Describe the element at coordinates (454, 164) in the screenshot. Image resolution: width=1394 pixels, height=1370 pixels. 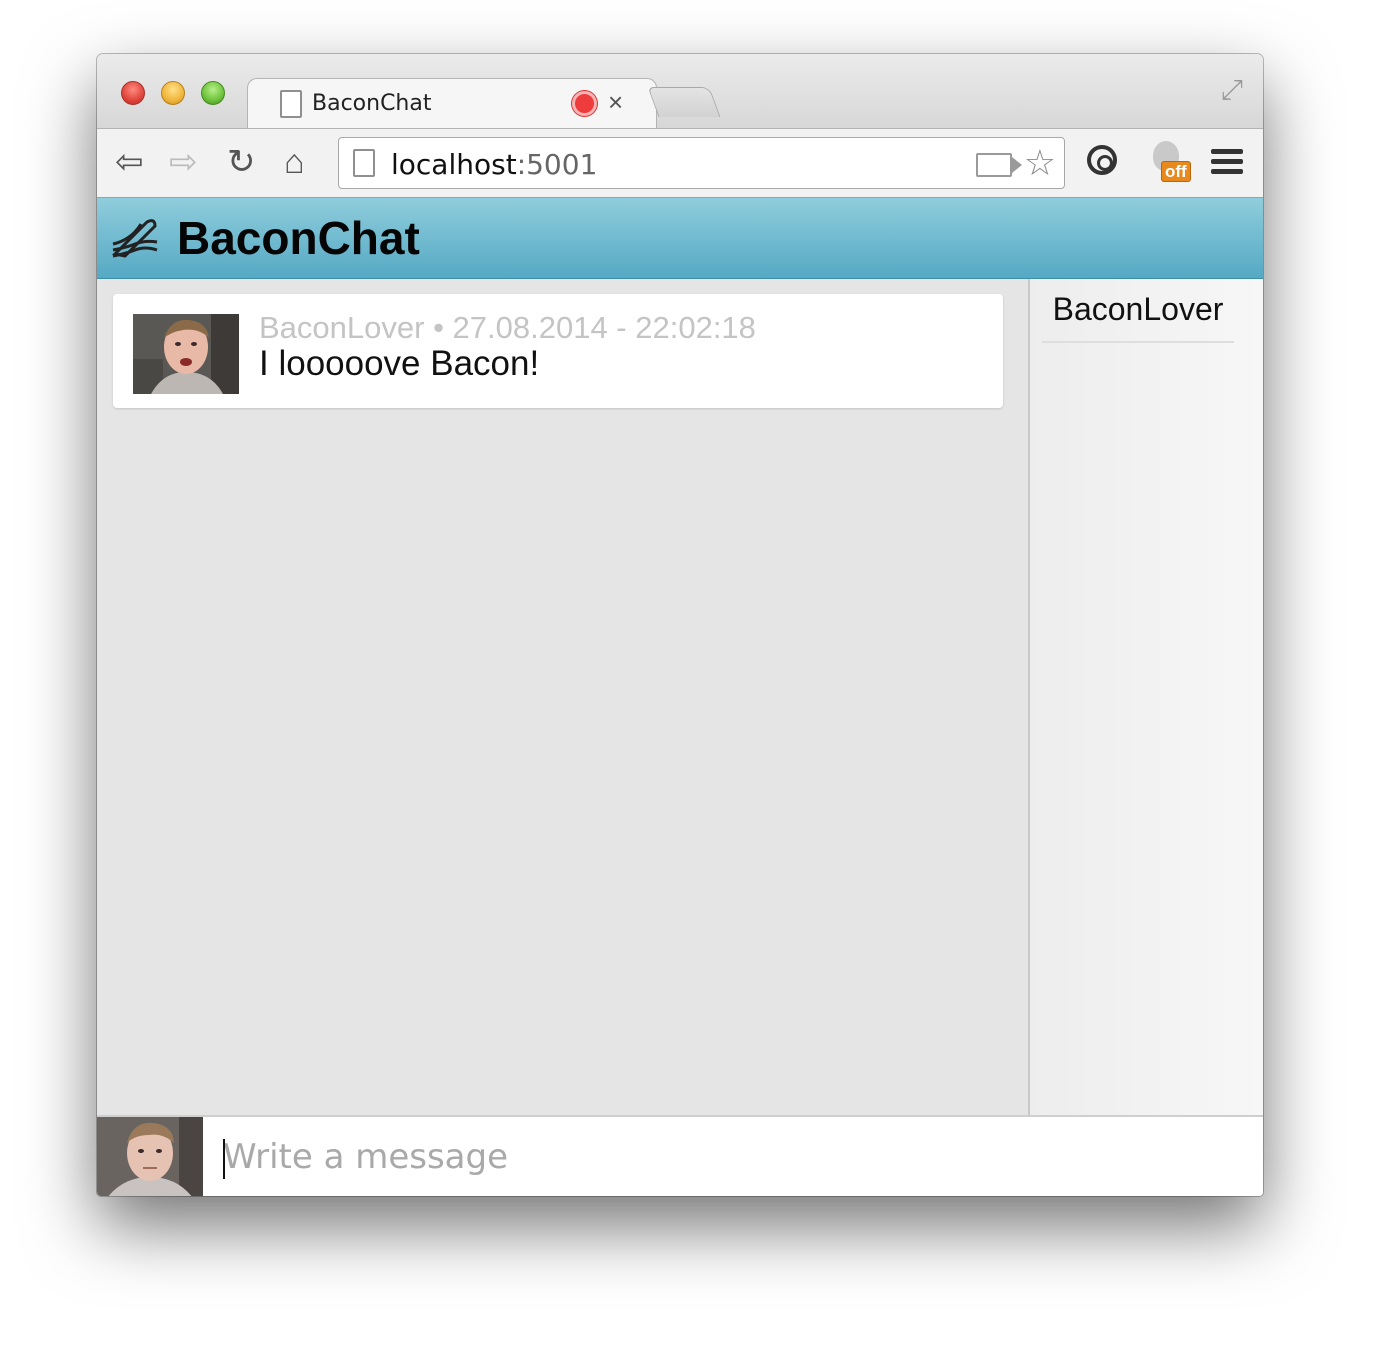
I see `url-host: localhost` at that location.